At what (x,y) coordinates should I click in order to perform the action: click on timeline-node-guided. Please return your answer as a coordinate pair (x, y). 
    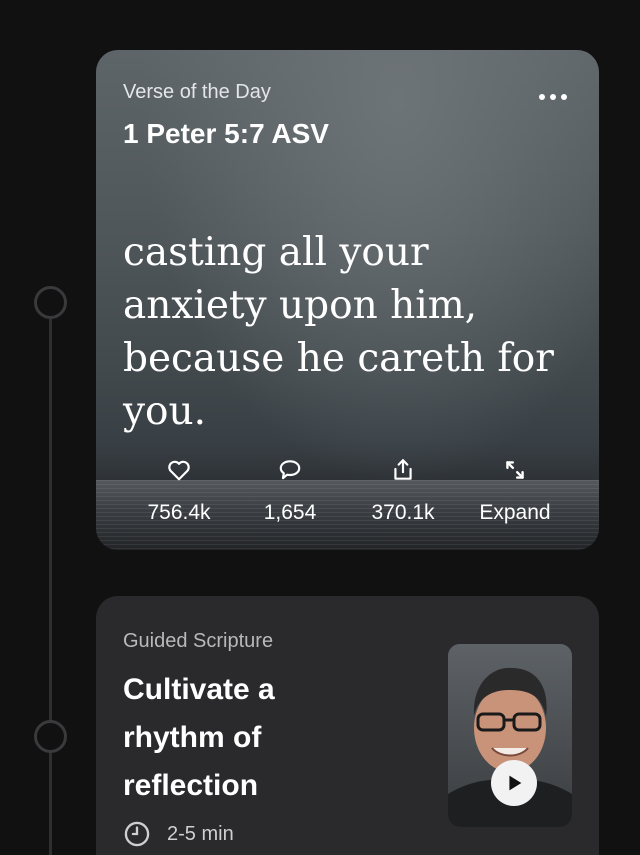
    Looking at the image, I should click on (50, 736).